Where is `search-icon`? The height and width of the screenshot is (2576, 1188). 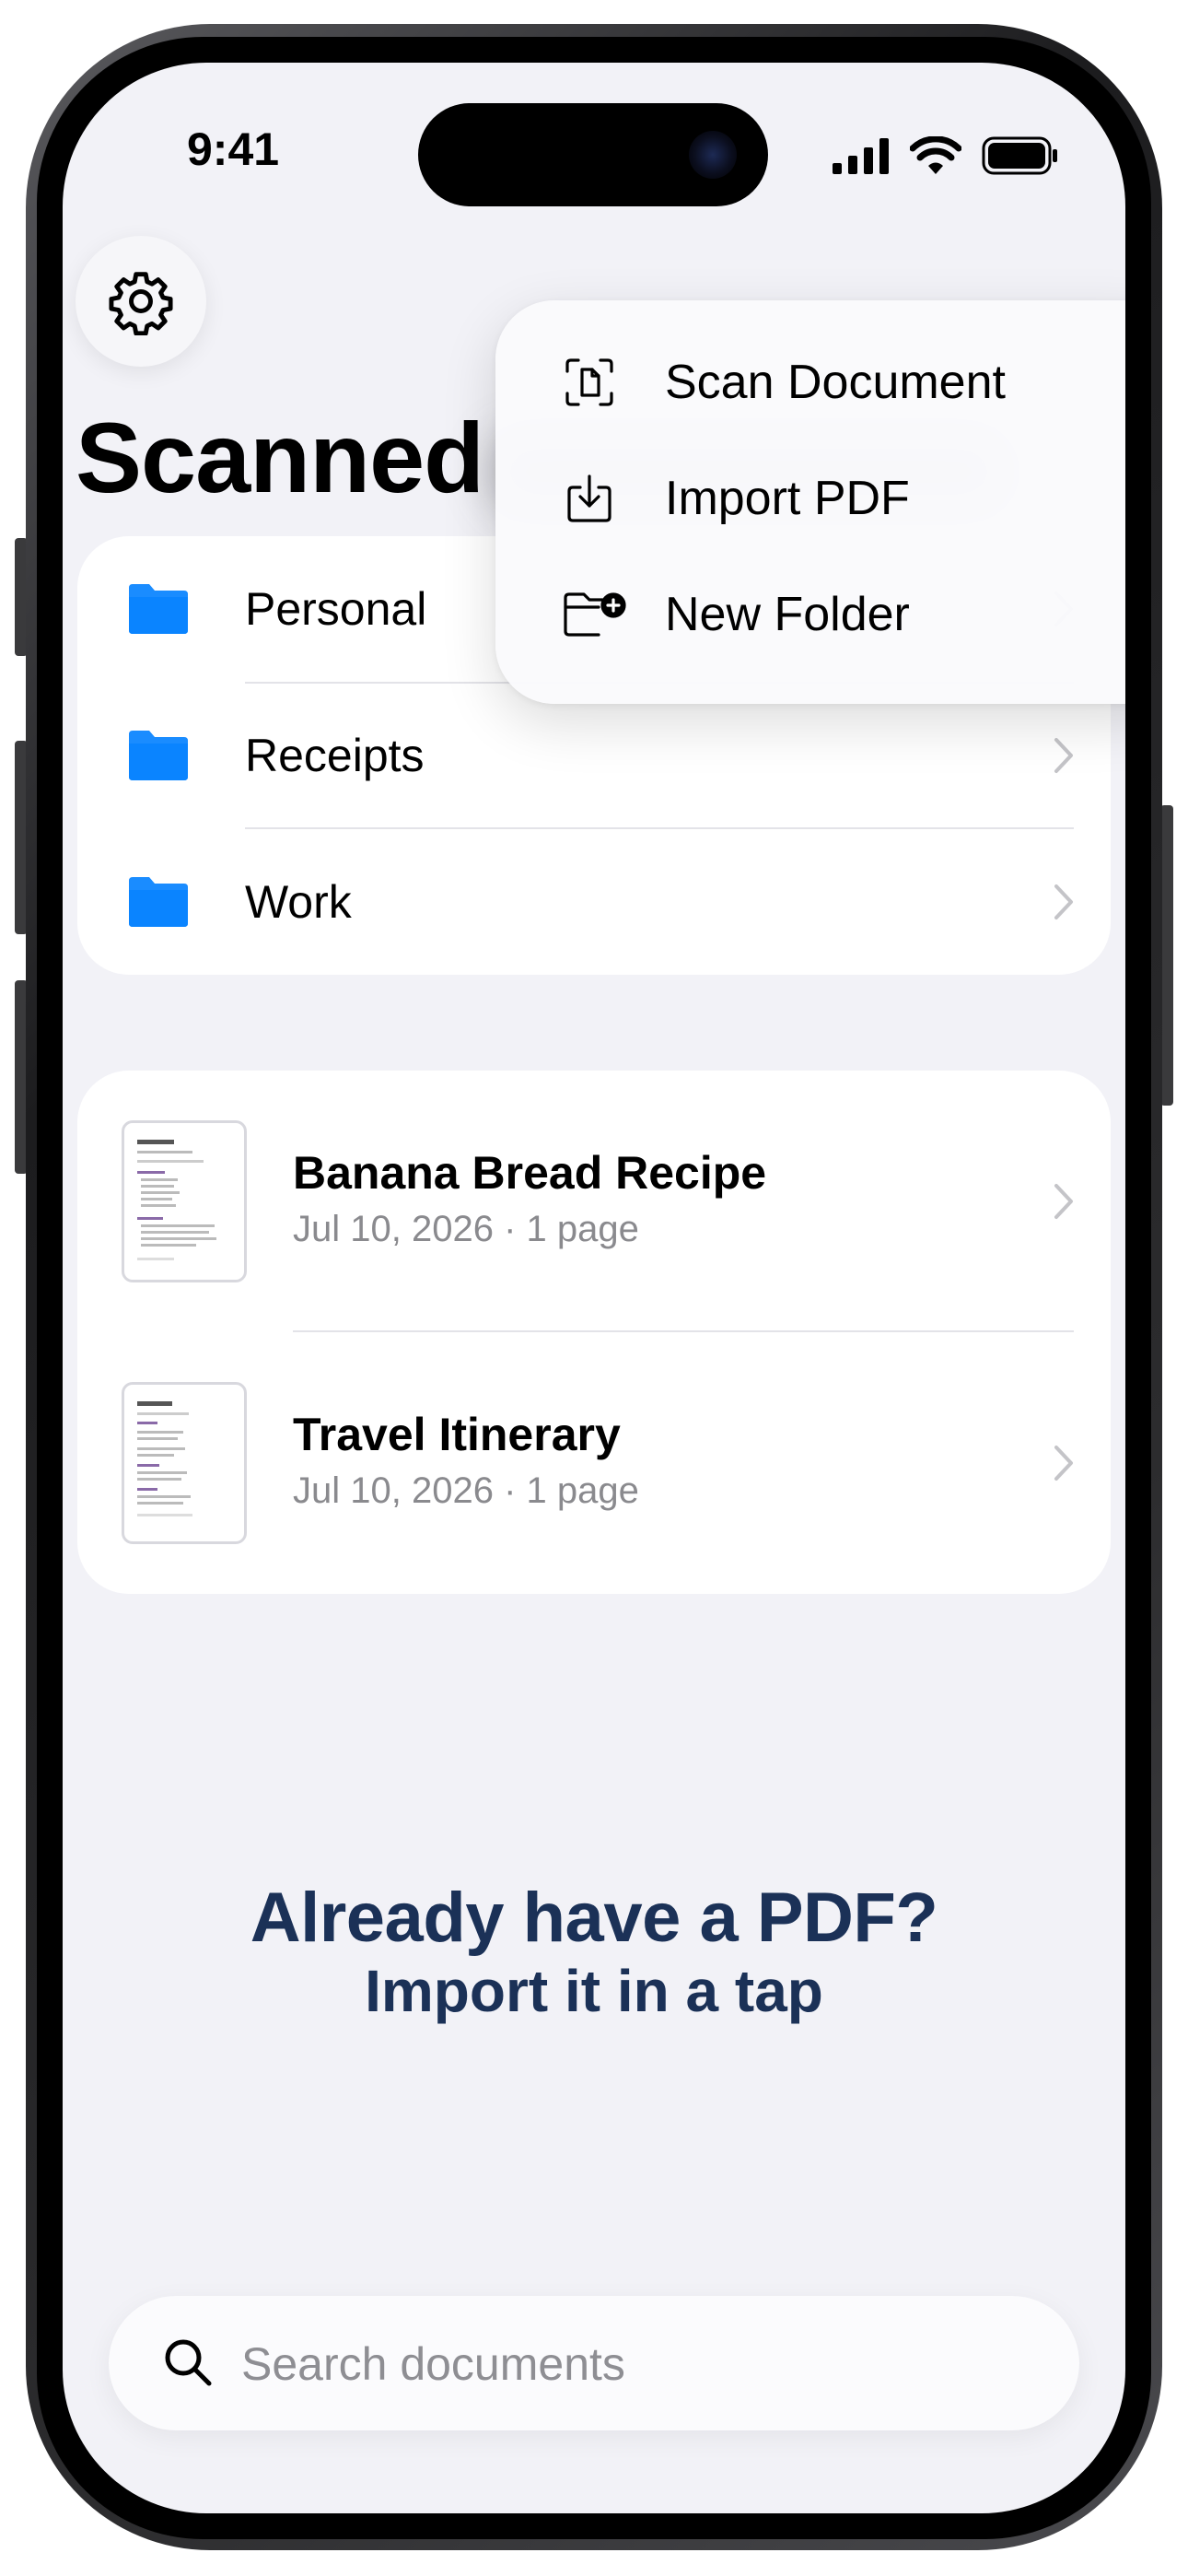
search-icon is located at coordinates (189, 2362).